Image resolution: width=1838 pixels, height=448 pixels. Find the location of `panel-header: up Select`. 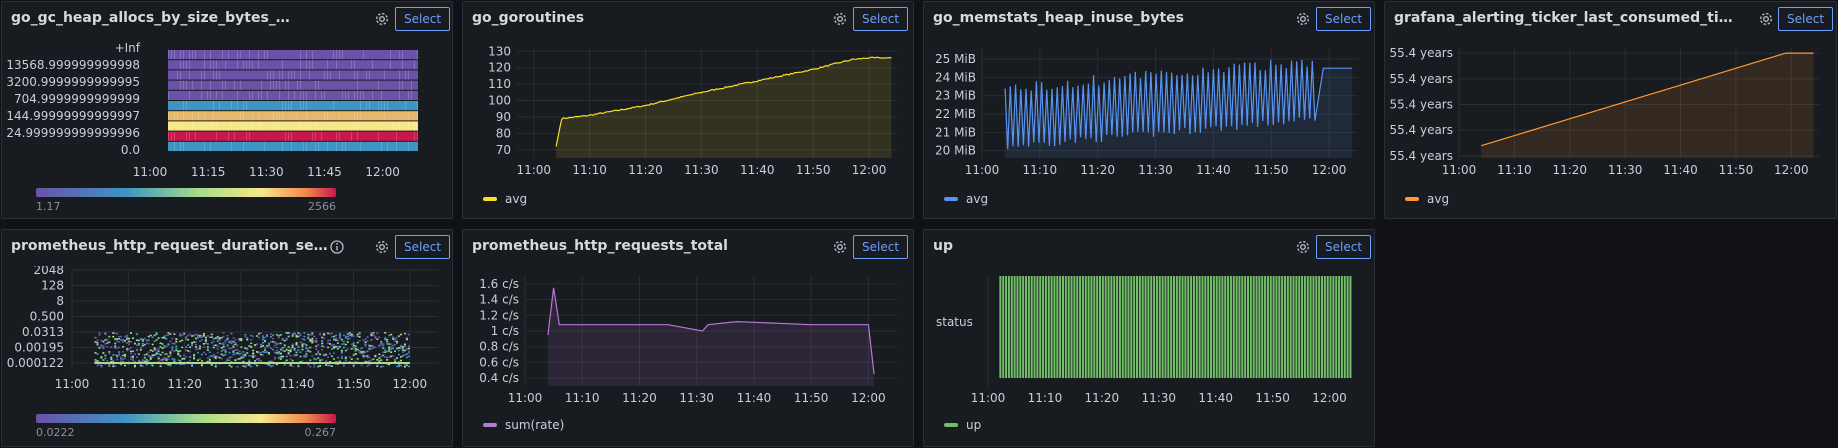

panel-header: up Select is located at coordinates (1149, 247).